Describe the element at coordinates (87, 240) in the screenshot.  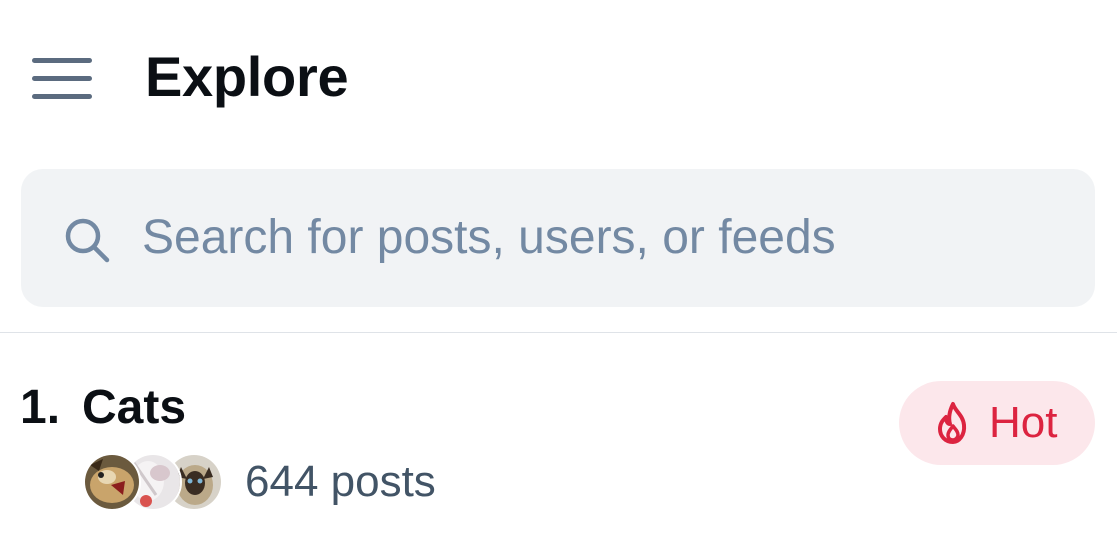
I see `search-icon` at that location.